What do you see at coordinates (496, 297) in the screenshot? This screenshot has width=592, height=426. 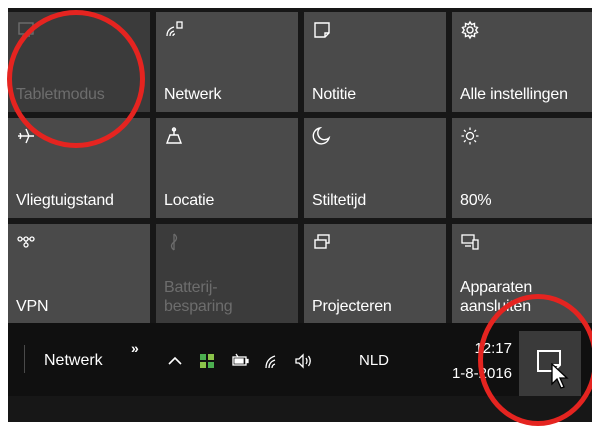 I see `tile-label: Apparaten aansluiten` at bounding box center [496, 297].